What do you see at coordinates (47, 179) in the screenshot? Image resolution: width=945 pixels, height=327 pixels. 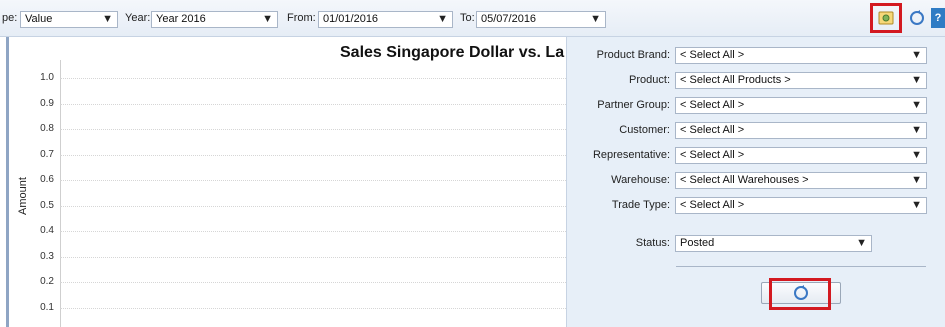 I see `y-tick-label: 0.6` at bounding box center [47, 179].